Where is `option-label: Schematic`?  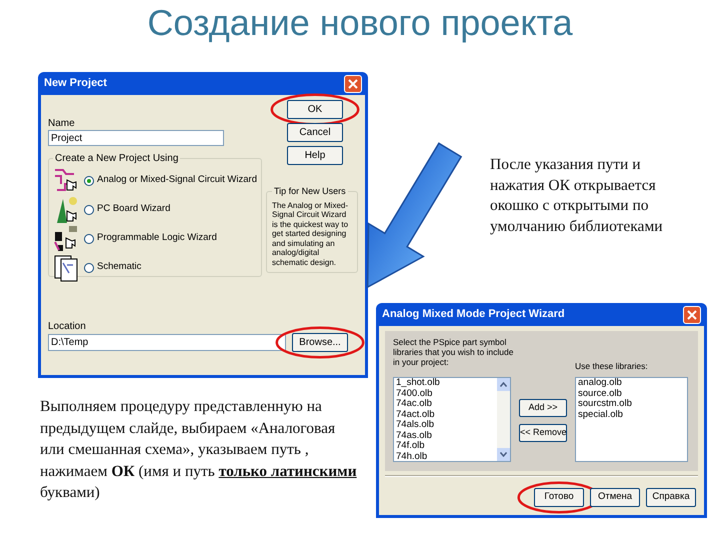
option-label: Schematic is located at coordinates (119, 267).